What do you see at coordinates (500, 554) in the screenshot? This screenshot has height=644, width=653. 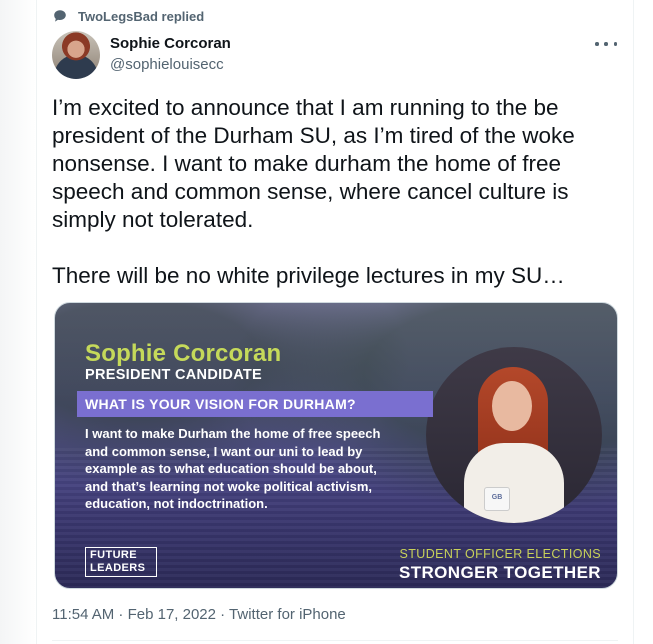 I see `elections-label: STUDENT OFFICER ELECTIONS` at bounding box center [500, 554].